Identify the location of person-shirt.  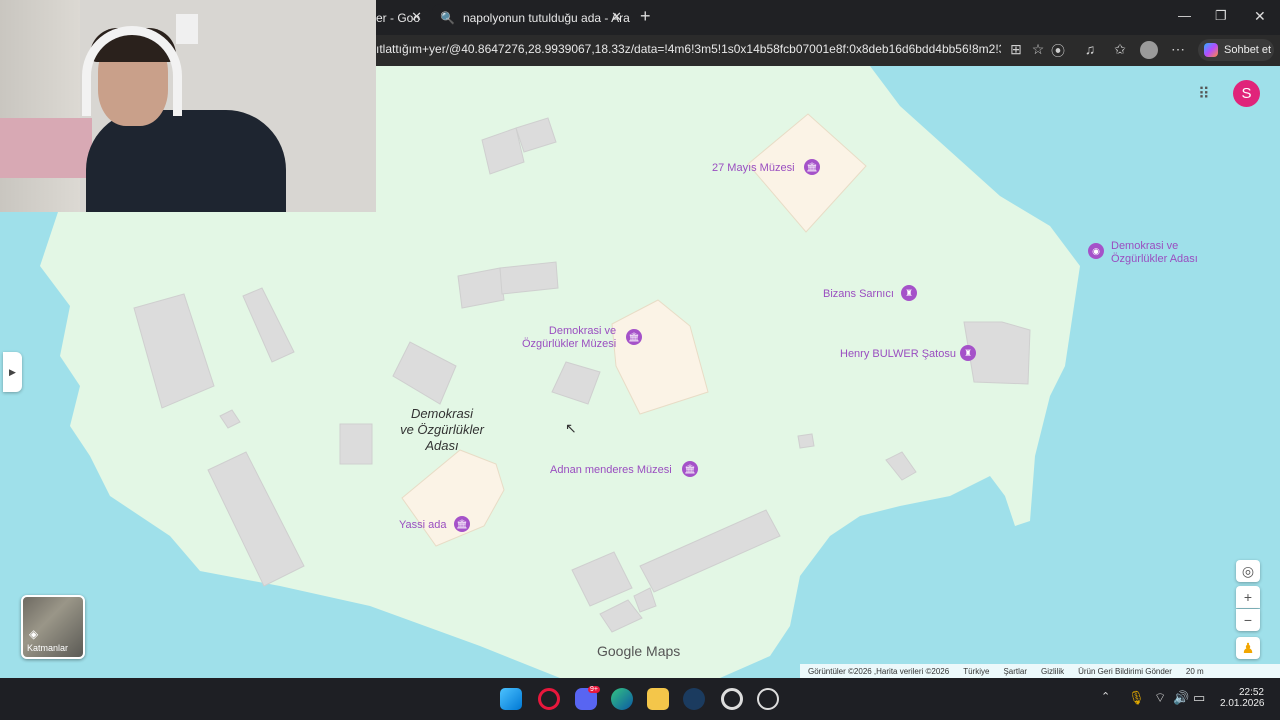
(186, 161).